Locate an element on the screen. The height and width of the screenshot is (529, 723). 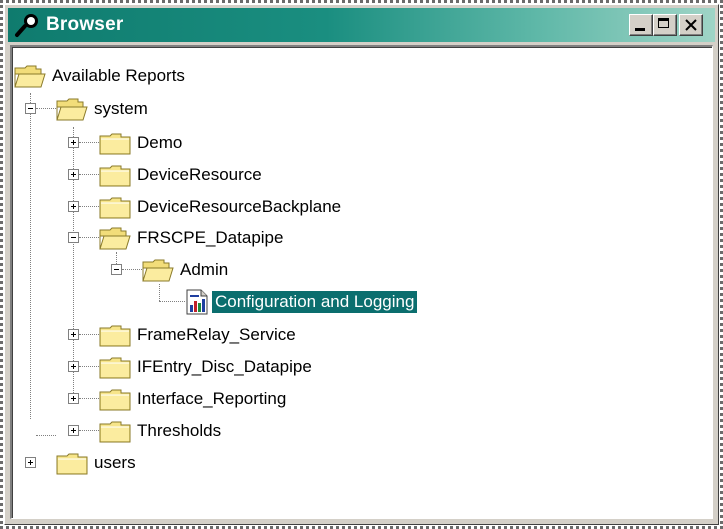
tree-node-frscpe-datapipe: FRSCPE_Datapipe is located at coordinates (192, 238).